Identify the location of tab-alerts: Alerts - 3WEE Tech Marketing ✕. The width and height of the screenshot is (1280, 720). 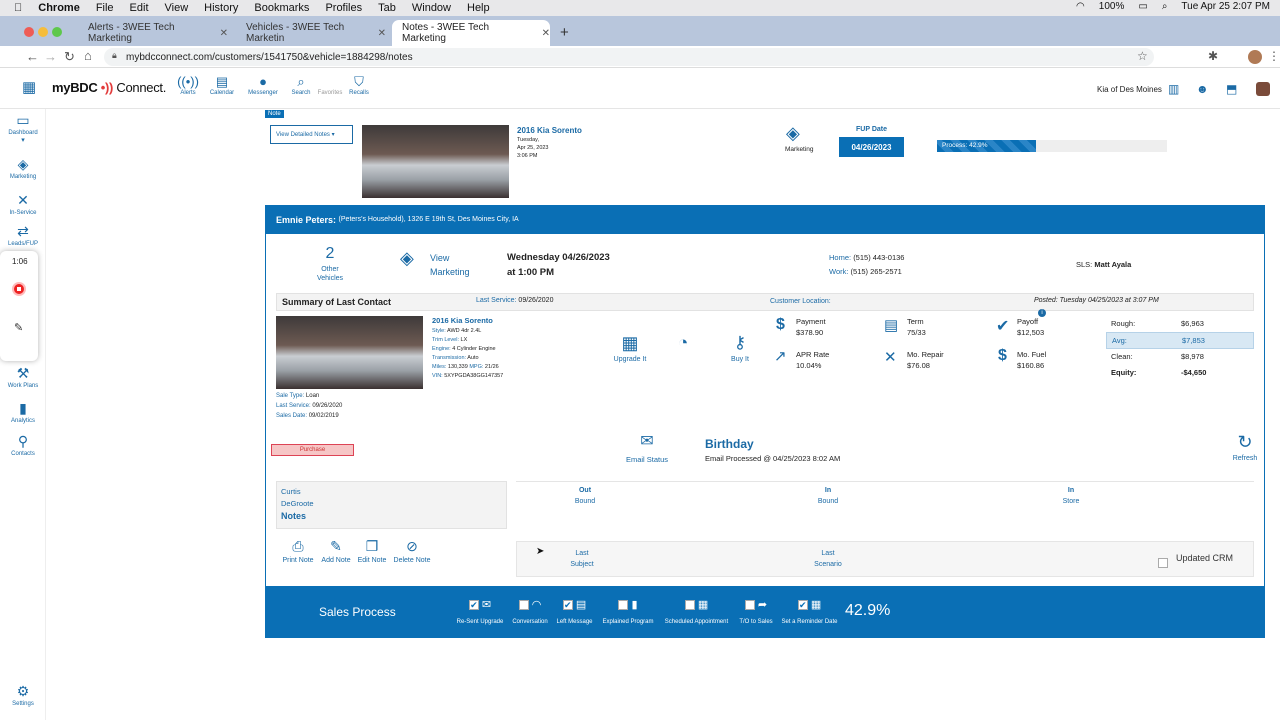
(153, 33).